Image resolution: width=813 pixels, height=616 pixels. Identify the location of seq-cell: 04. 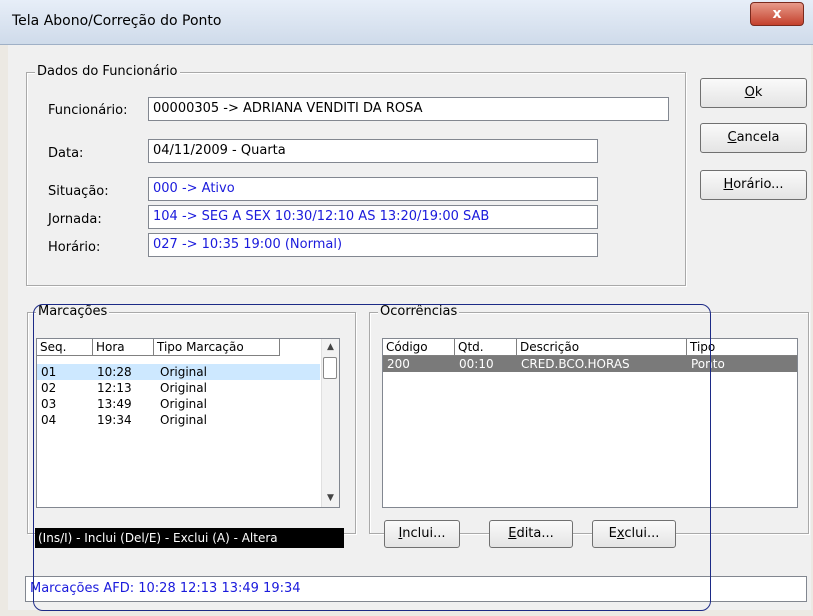
(49, 420).